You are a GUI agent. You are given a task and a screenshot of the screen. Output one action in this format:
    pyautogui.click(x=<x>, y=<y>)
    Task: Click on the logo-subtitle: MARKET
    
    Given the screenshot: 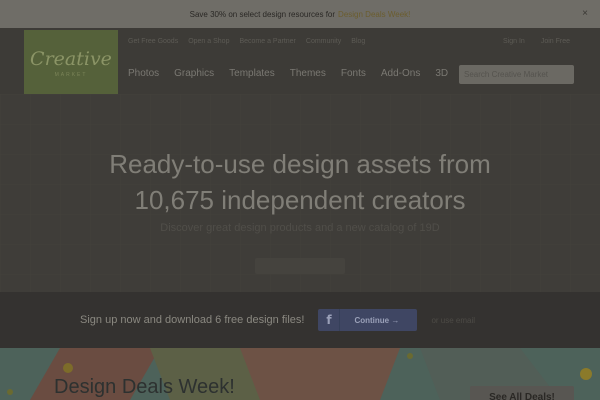 What is the action you would take?
    pyautogui.click(x=71, y=75)
    